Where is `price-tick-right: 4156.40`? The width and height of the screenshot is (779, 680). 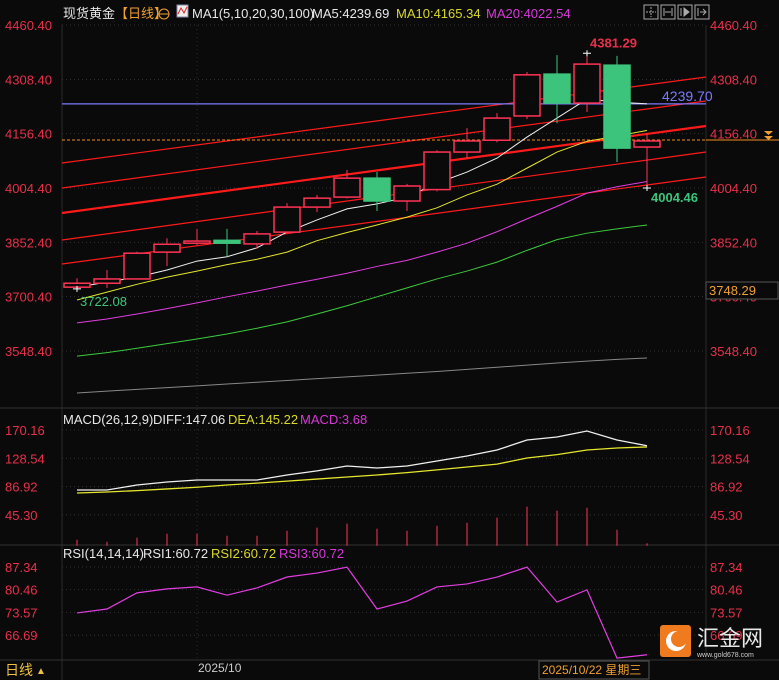 price-tick-right: 4156.40 is located at coordinates (733, 134).